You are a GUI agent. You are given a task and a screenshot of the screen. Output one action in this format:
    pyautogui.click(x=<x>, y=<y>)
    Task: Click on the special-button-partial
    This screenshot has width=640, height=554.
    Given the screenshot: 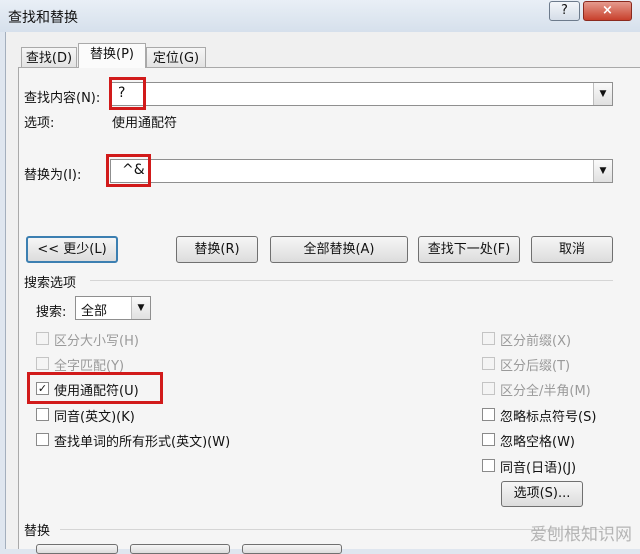 What is the action you would take?
    pyautogui.click(x=180, y=549)
    